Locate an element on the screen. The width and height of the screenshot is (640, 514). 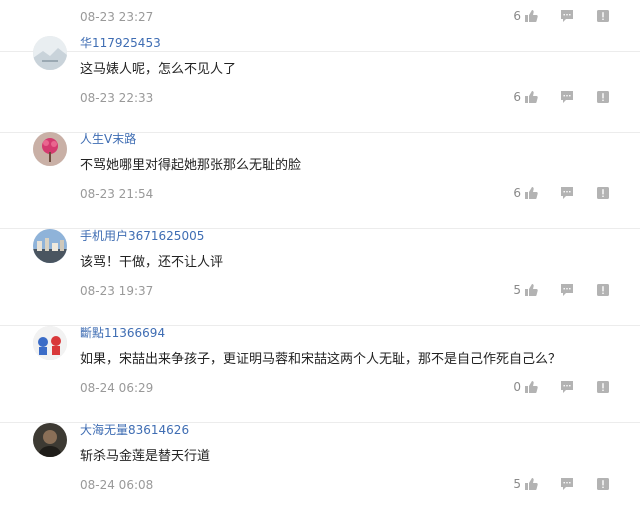
comment-time: 08-23 22:33 is located at coordinates (117, 98).